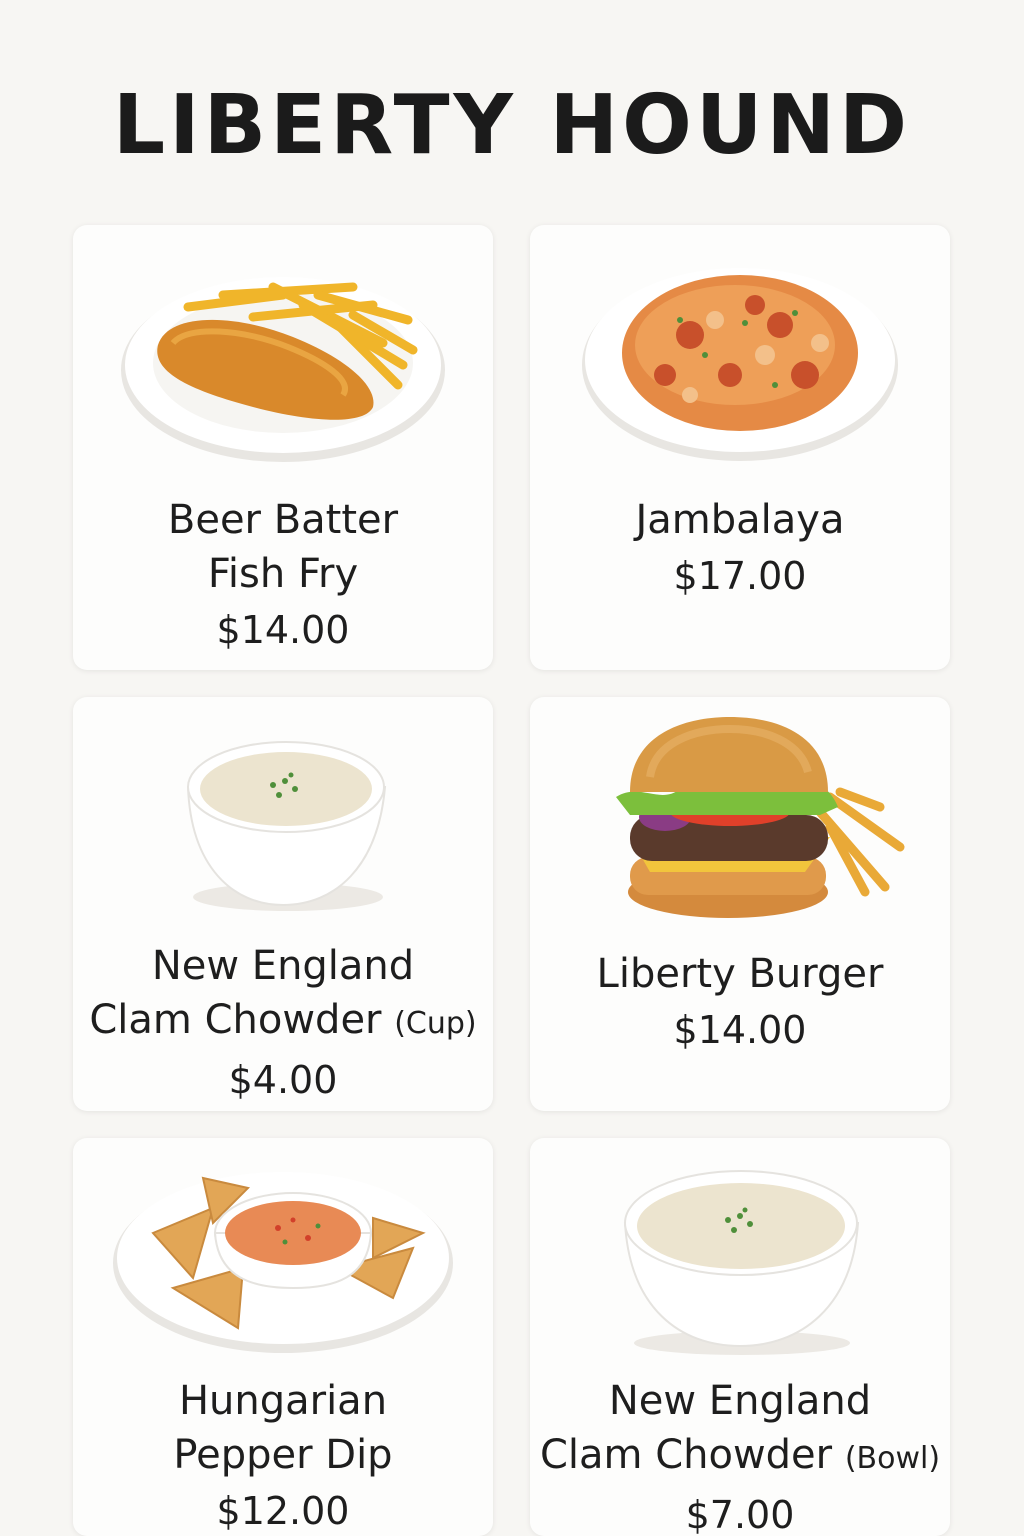 The height and width of the screenshot is (1536, 1024). What do you see at coordinates (512, 125) in the screenshot?
I see `restaurant-title: LIBERTY HOUND` at bounding box center [512, 125].